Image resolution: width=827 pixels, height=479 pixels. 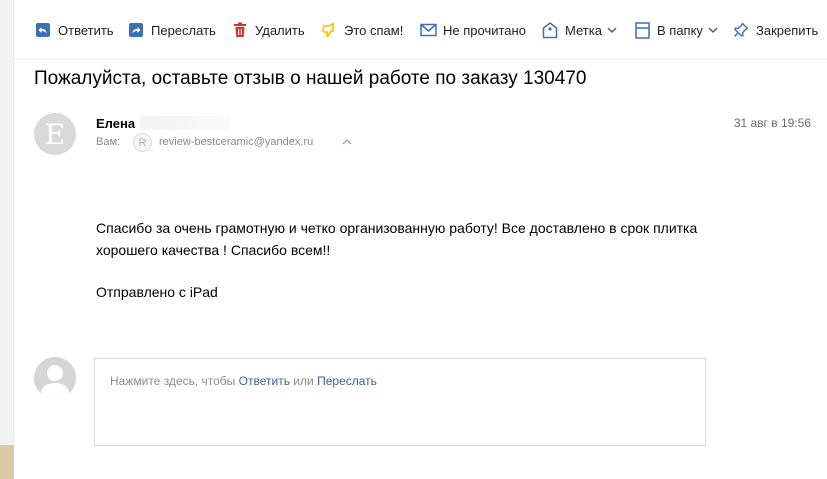 What do you see at coordinates (213, 250) in the screenshot?
I see `message-body-line: хорошего качества ! Спасибо всем!!` at bounding box center [213, 250].